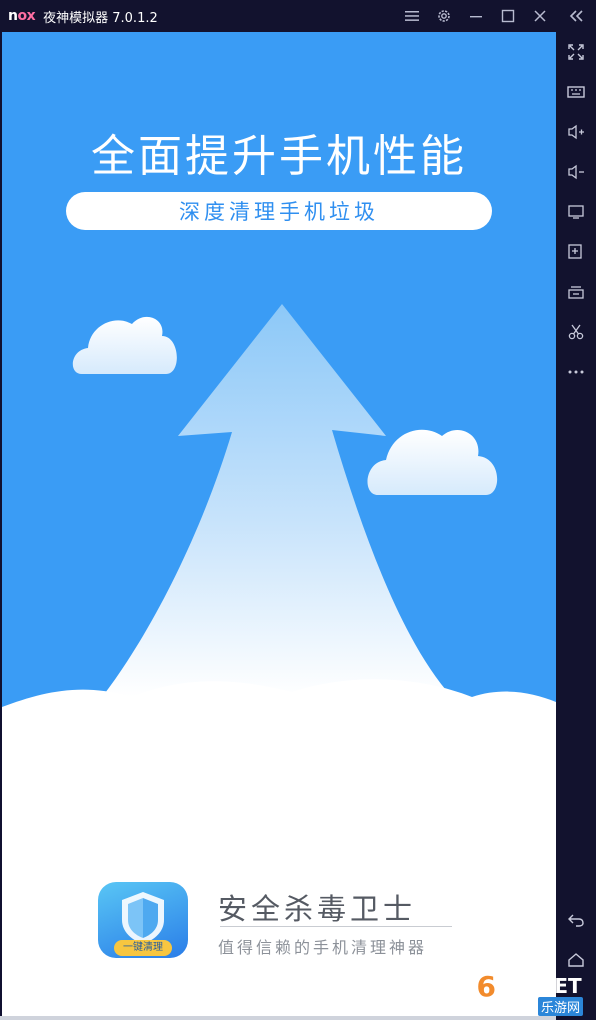 This screenshot has height=1020, width=596. I want to click on watermark-6: 6, so click(486, 986).